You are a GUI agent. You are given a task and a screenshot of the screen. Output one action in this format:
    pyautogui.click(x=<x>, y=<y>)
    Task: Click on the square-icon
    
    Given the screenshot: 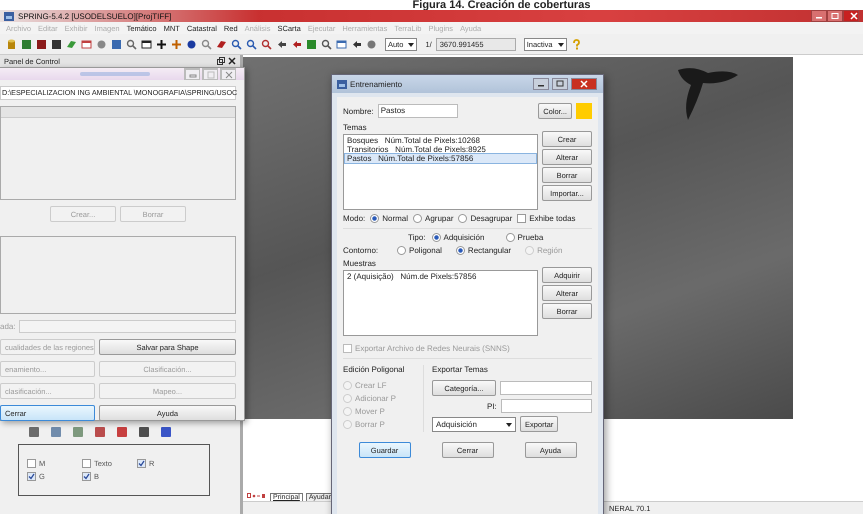 What is the action you would take?
    pyautogui.click(x=56, y=44)
    